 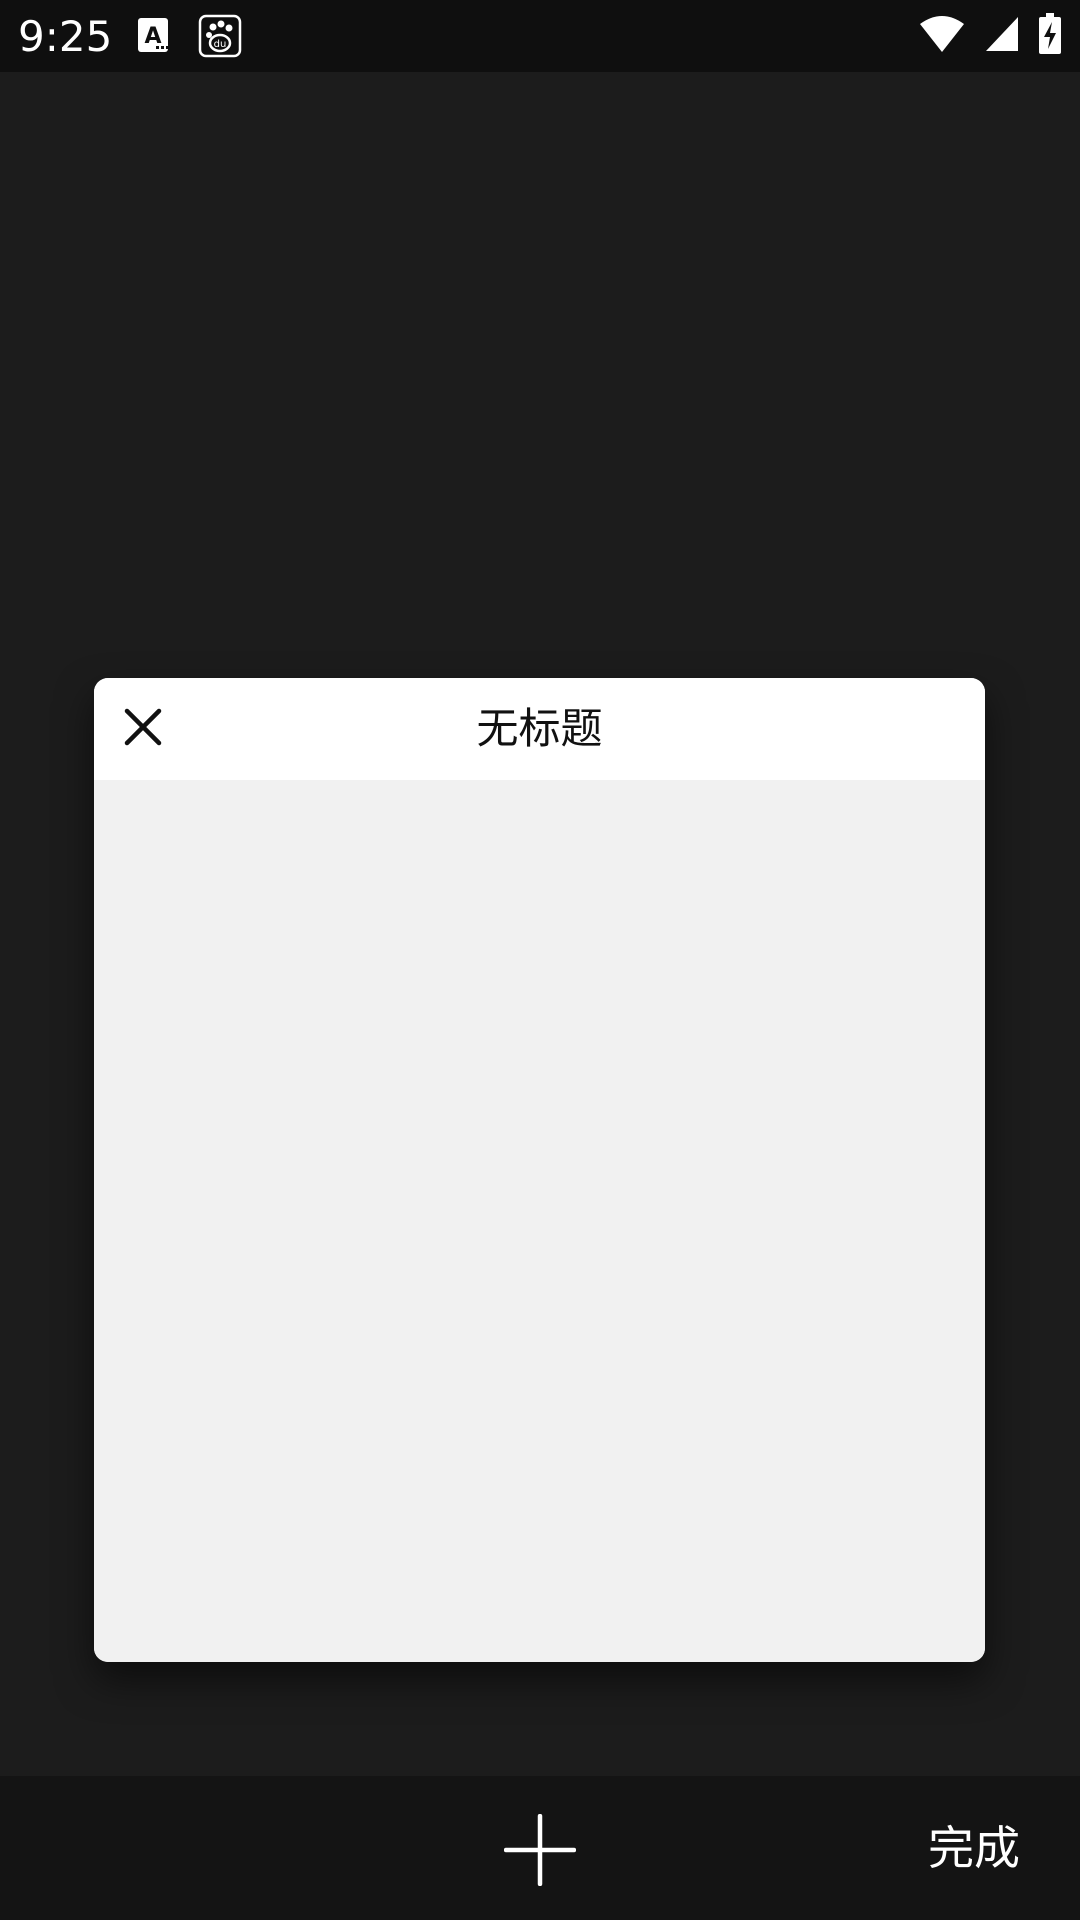 I want to click on svg-text: A, so click(x=152, y=36).